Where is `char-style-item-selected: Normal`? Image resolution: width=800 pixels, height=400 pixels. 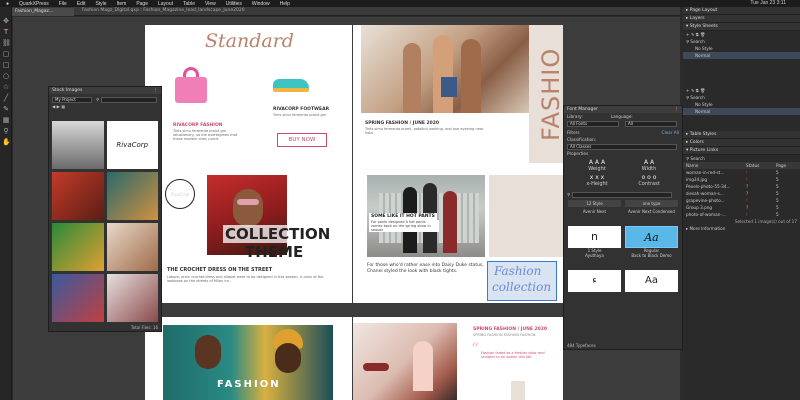 char-style-item-selected: Normal is located at coordinates (741, 111).